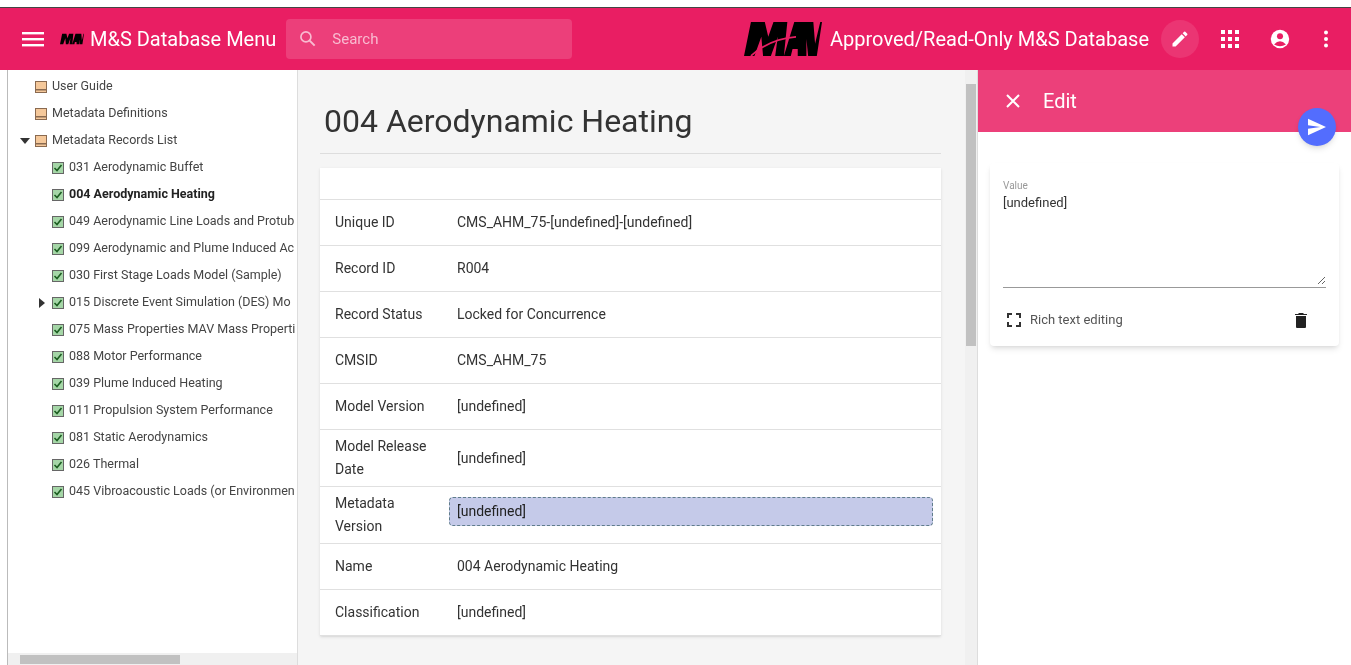  Describe the element at coordinates (691, 566) in the screenshot. I see `field-value: 004 Aerodynamic Heating` at that location.